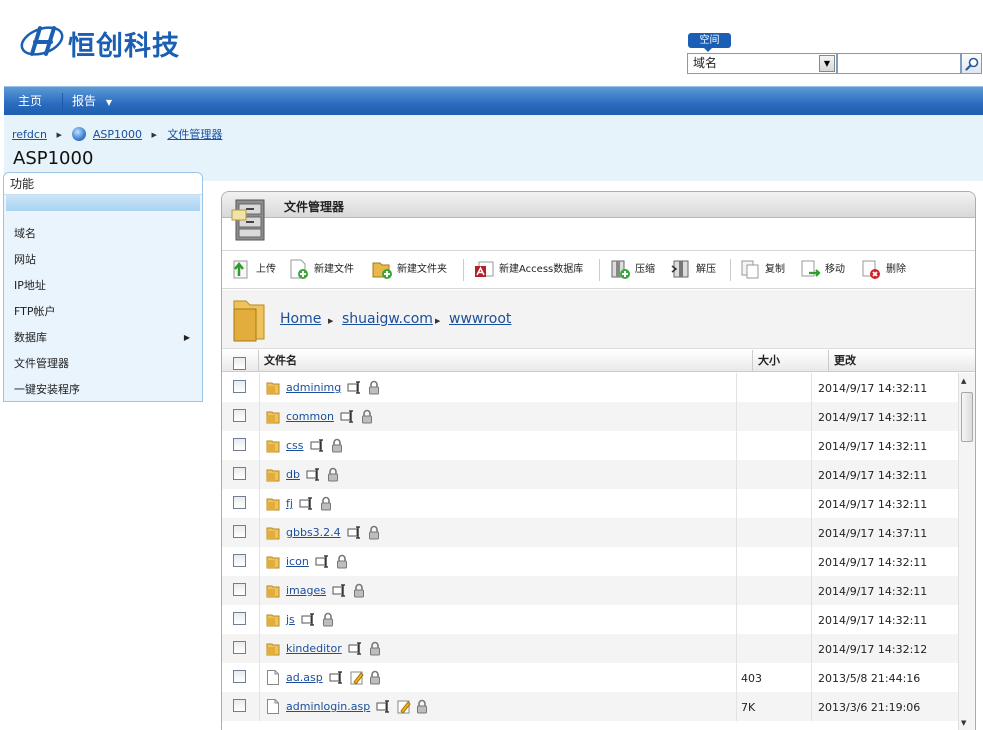  Describe the element at coordinates (762, 271) in the screenshot. I see `copy-button: 复制` at that location.